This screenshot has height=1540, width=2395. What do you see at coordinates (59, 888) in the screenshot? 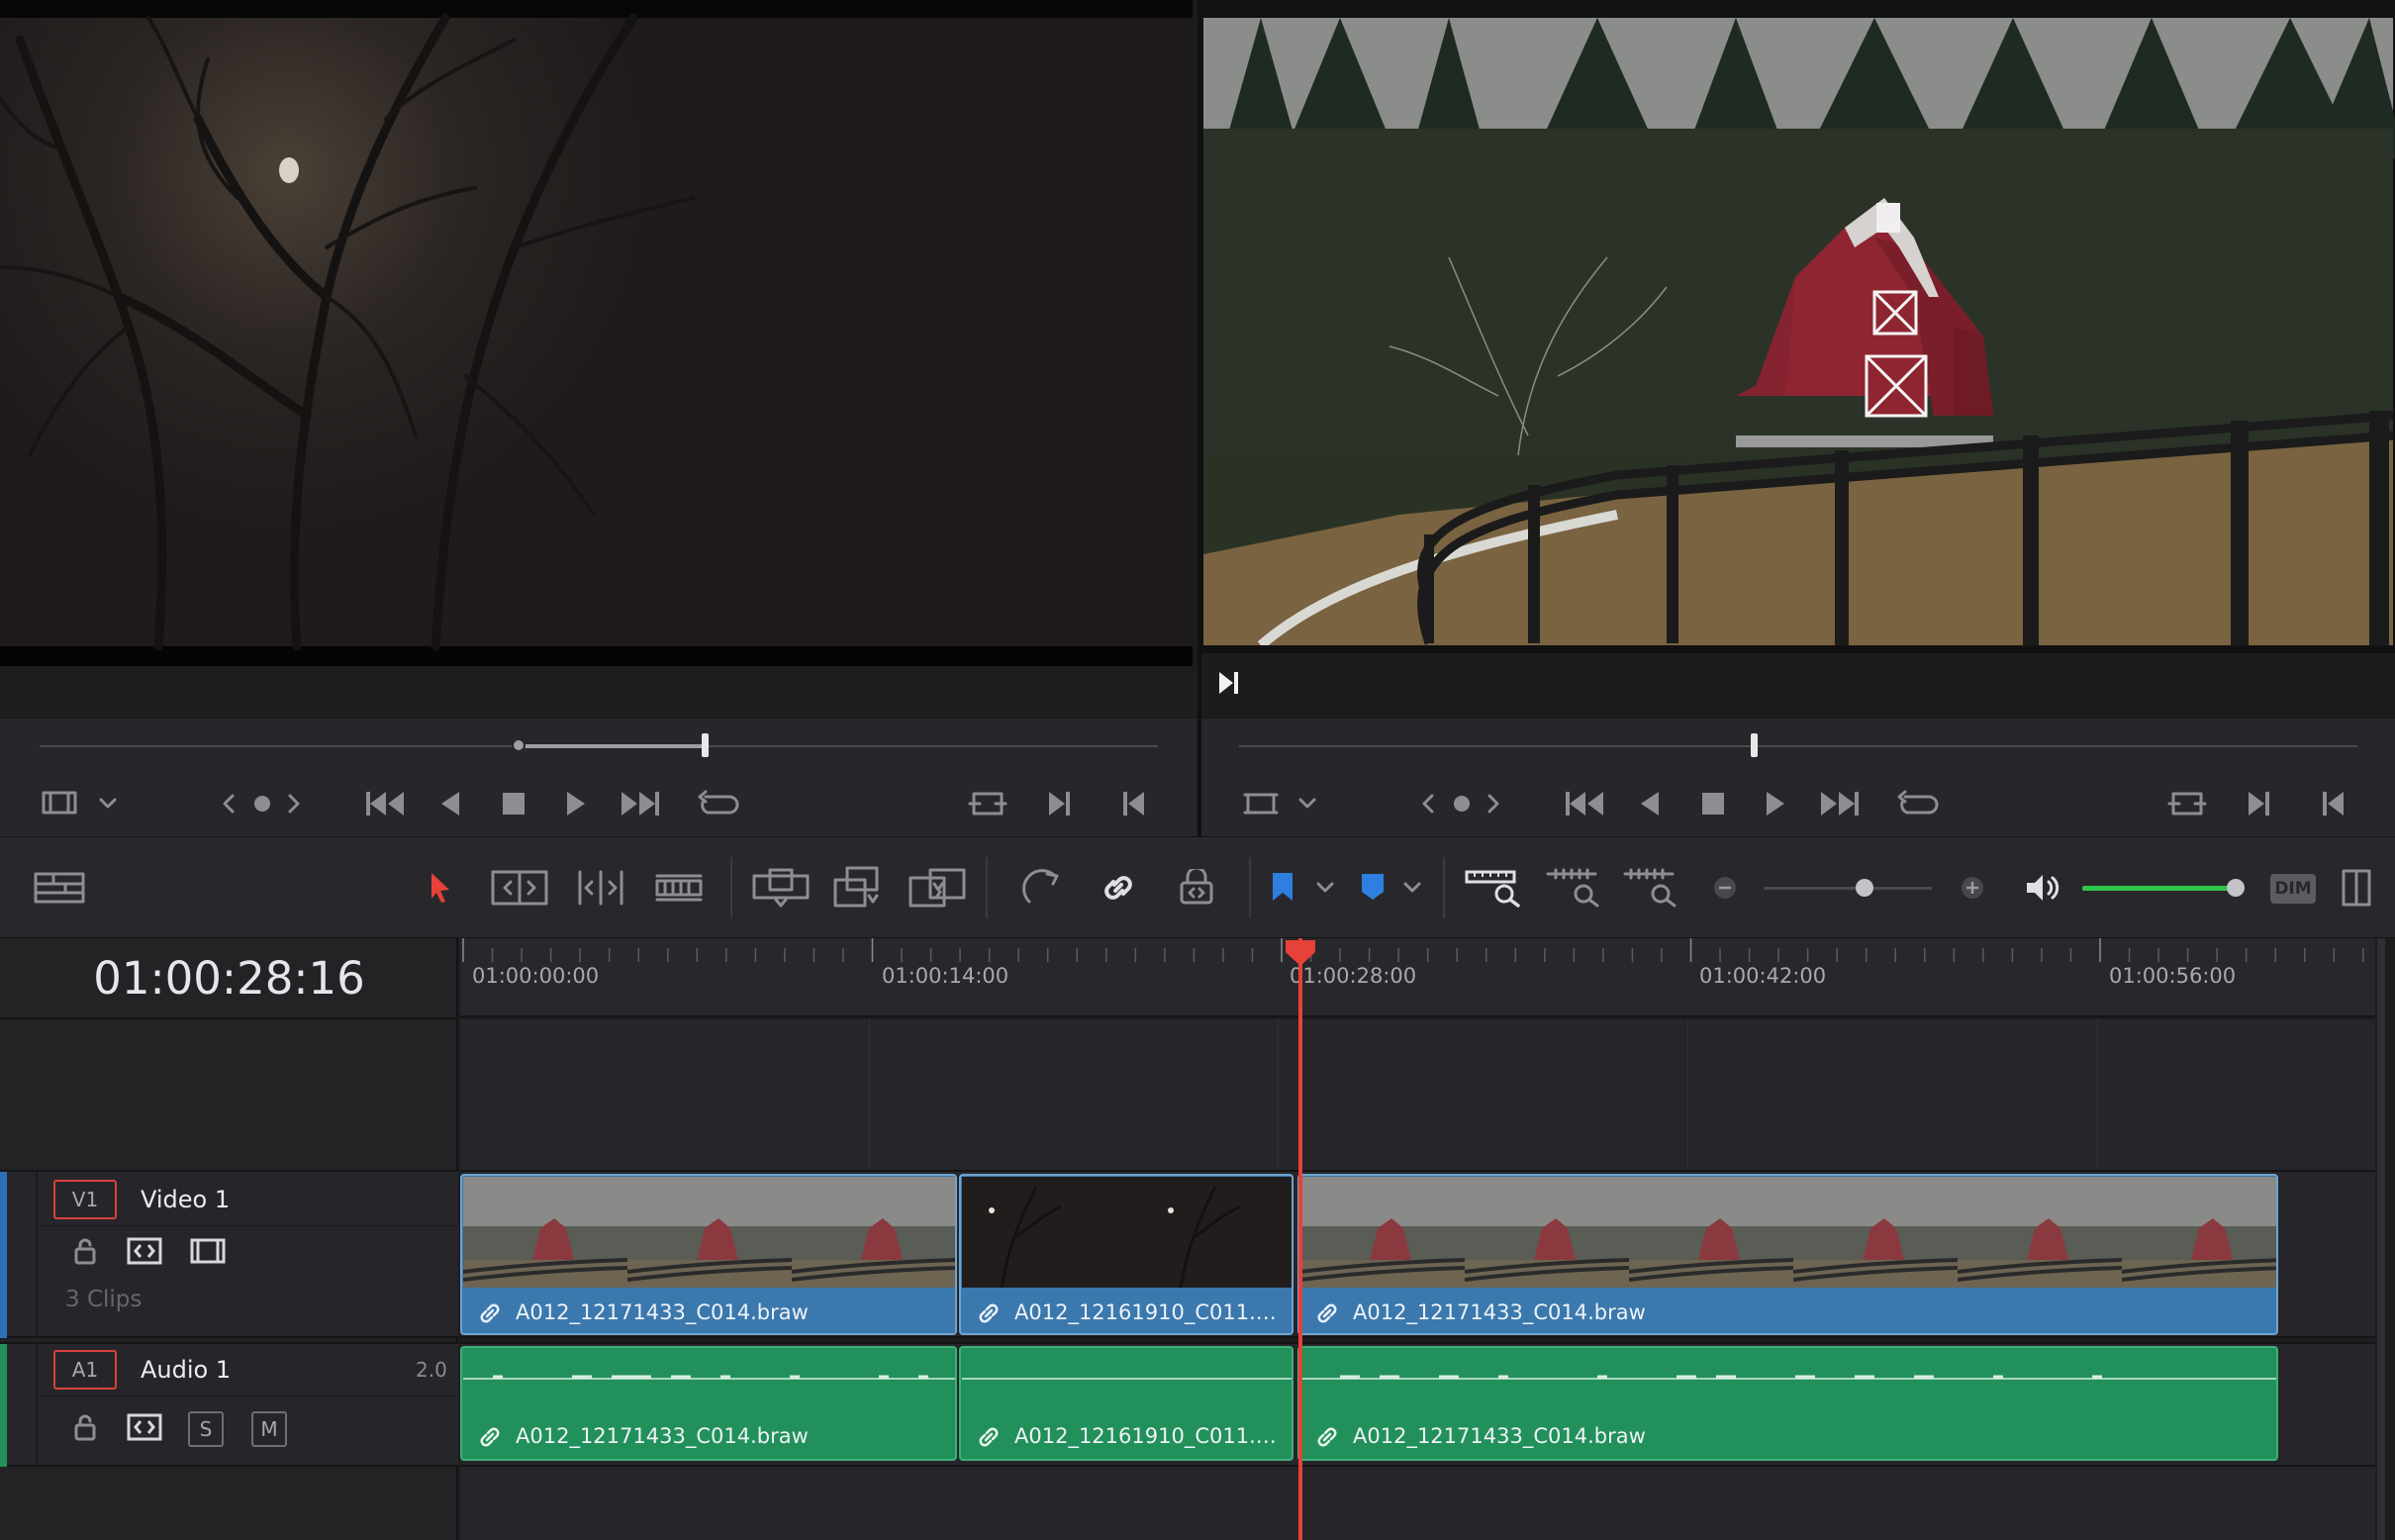
I see `timeline-view-options-icon` at bounding box center [59, 888].